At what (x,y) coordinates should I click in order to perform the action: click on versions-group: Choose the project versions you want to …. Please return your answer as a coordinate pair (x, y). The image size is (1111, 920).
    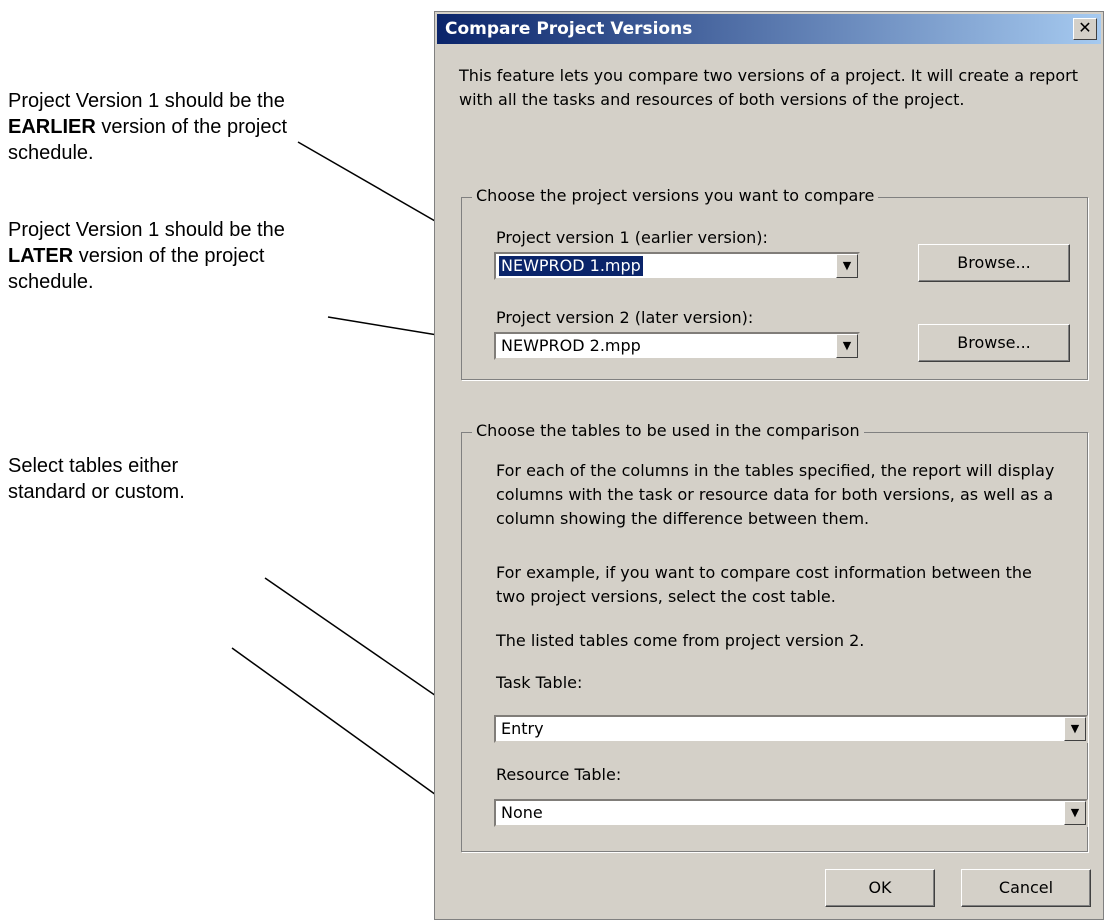
    Looking at the image, I should click on (774, 283).